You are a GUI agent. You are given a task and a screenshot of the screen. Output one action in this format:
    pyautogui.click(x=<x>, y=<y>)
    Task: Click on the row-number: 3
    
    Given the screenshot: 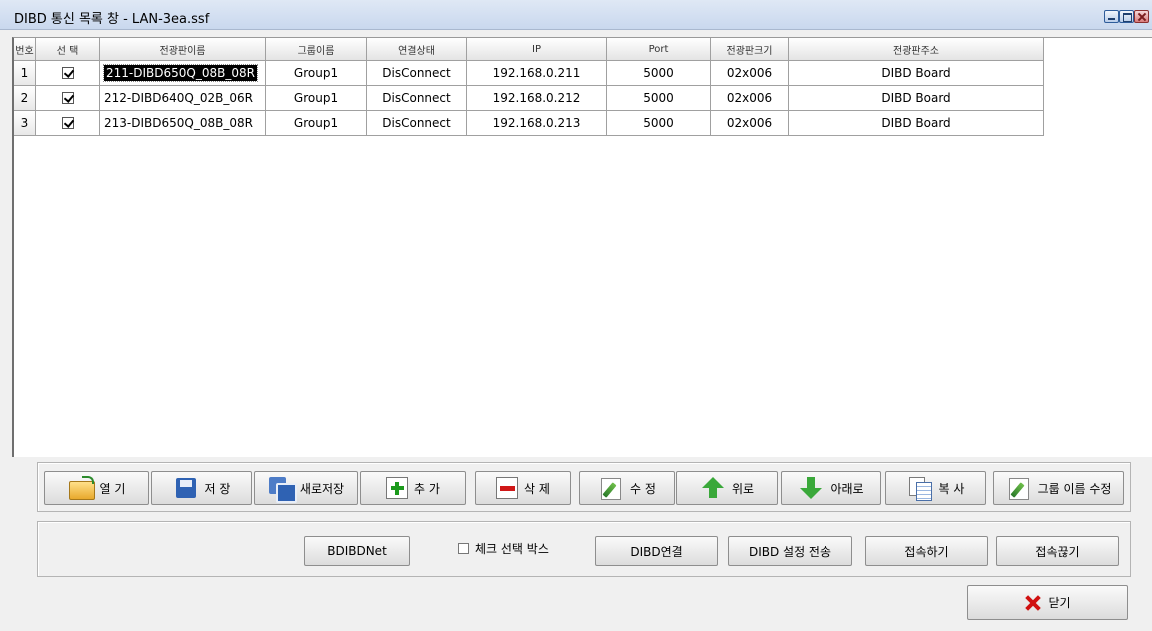 What is the action you would take?
    pyautogui.click(x=25, y=123)
    